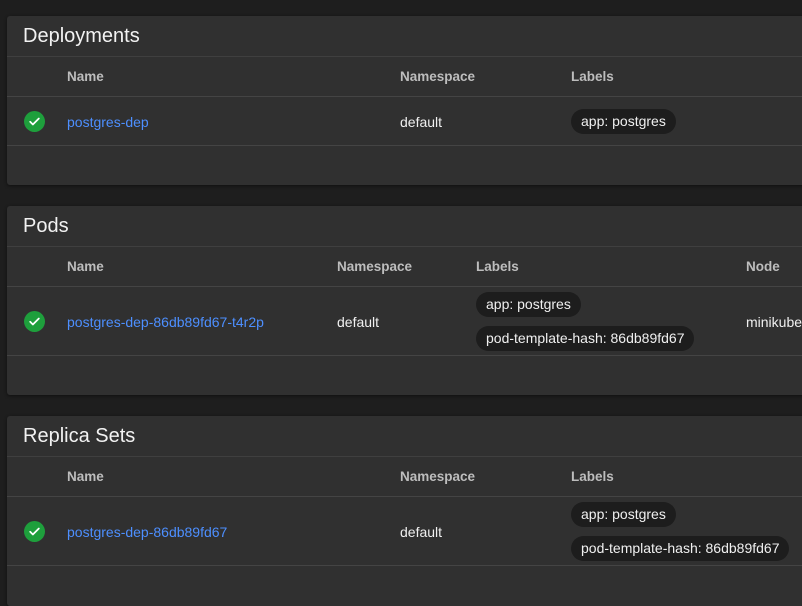 This screenshot has height=606, width=802. What do you see at coordinates (108, 122) in the screenshot?
I see `deployment-name-link: postgres-dep` at bounding box center [108, 122].